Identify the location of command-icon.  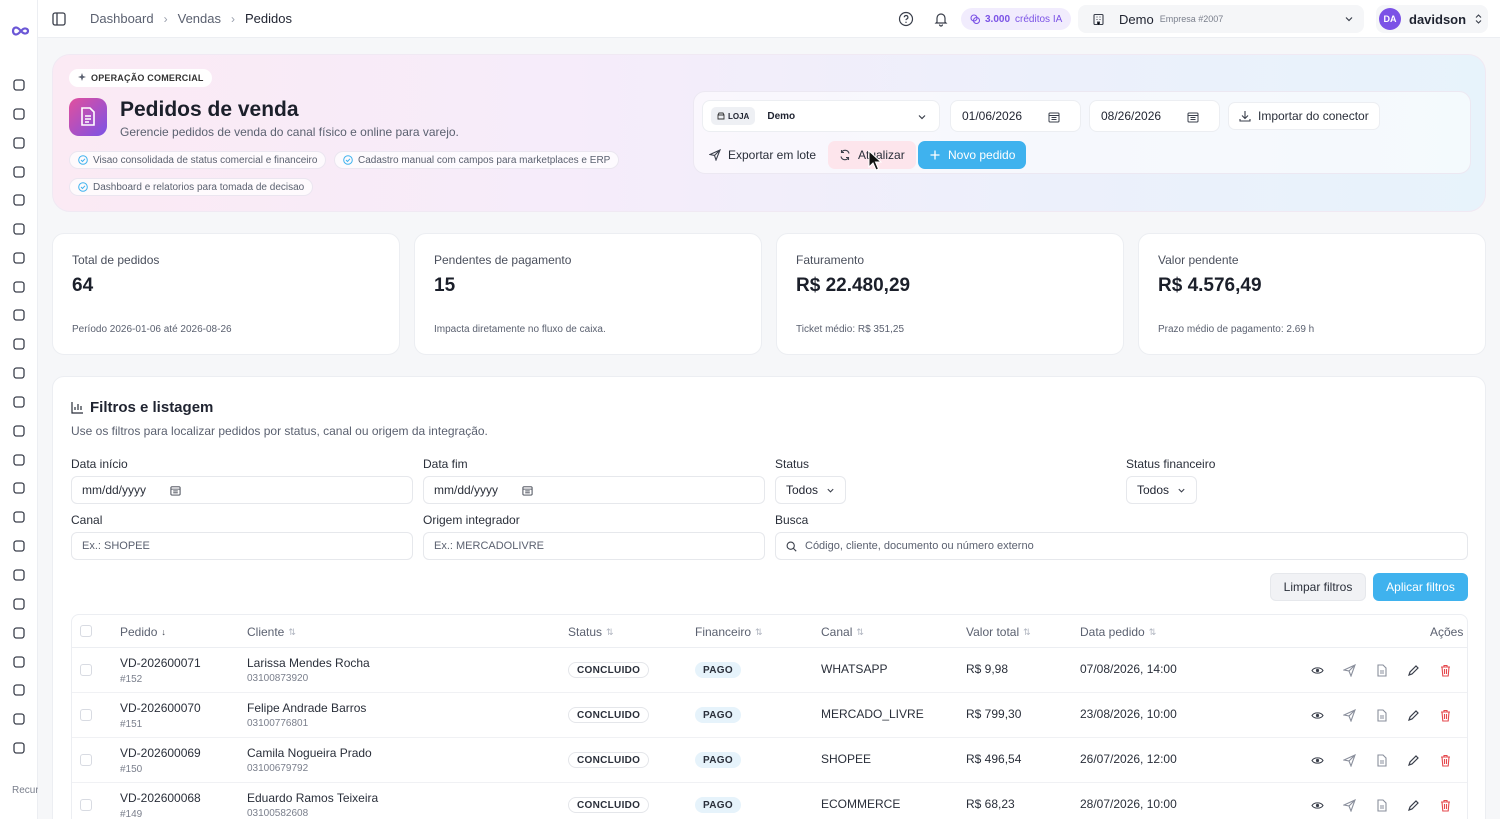
(19, 604).